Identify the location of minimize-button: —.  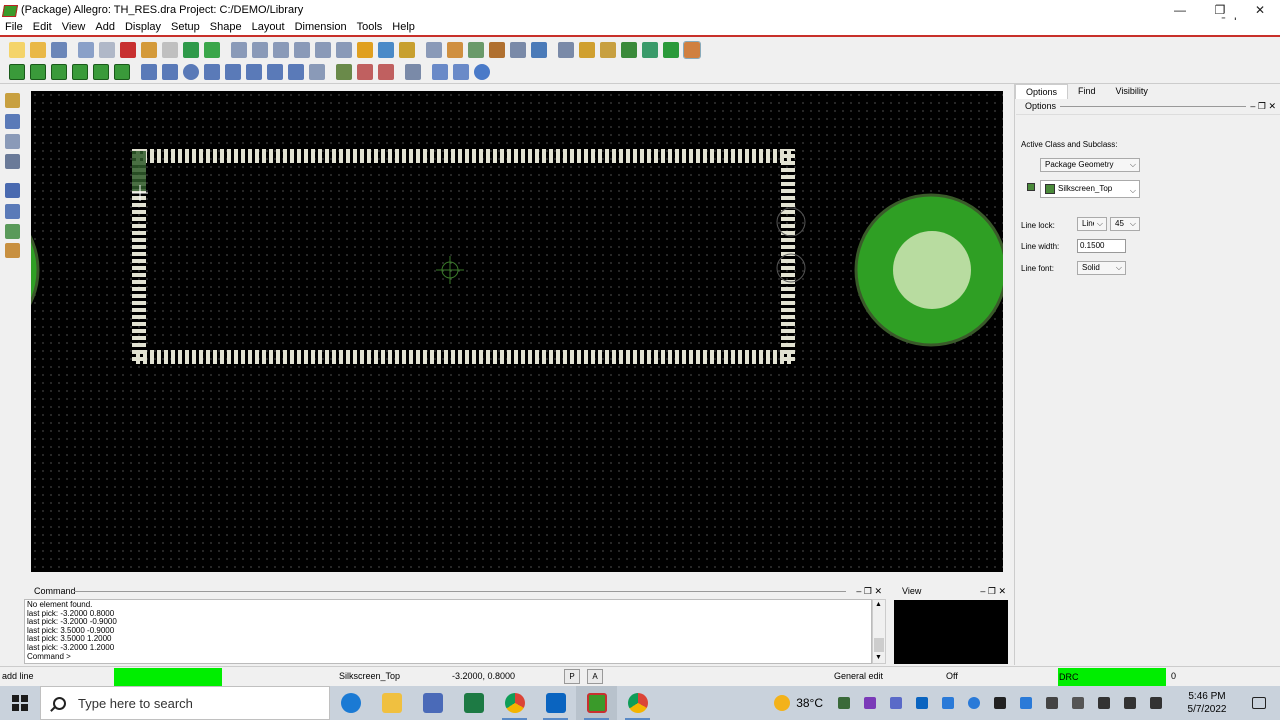
(1180, 10).